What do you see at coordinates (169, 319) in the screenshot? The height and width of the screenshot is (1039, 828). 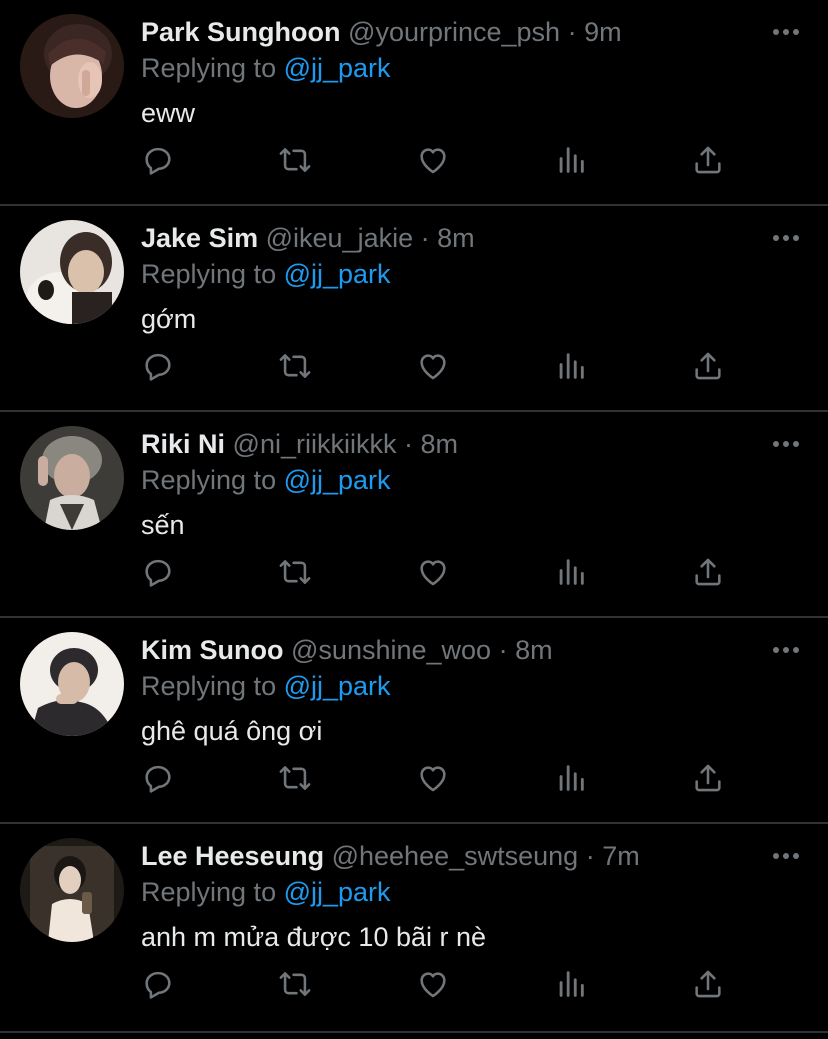 I see `tweet-text: gớm` at bounding box center [169, 319].